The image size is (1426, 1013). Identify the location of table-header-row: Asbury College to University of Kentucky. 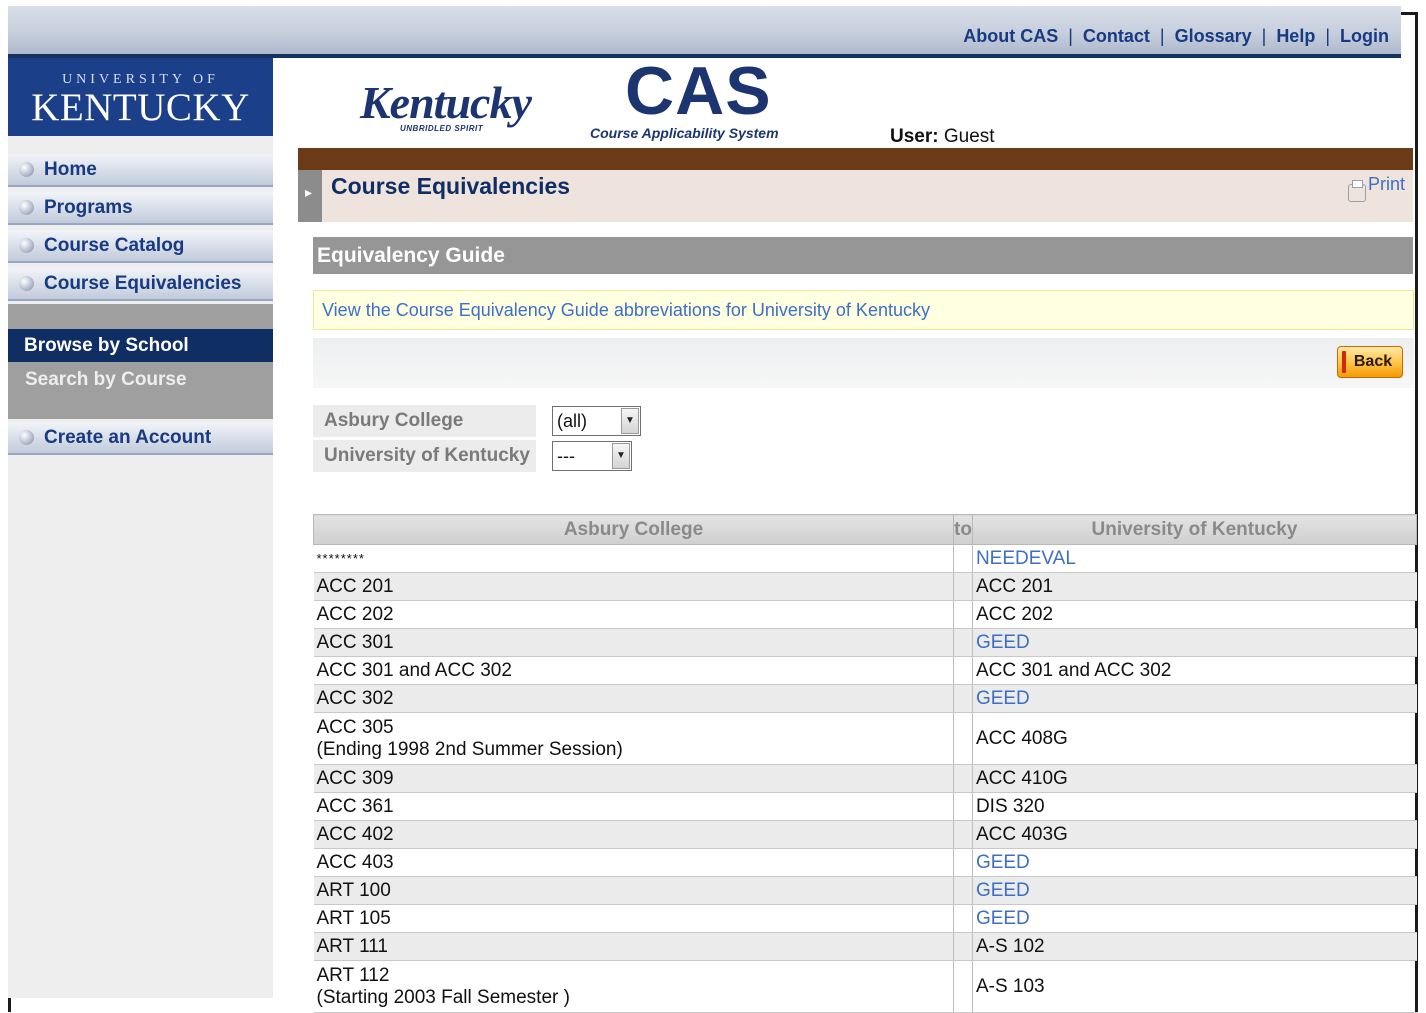
(865, 529).